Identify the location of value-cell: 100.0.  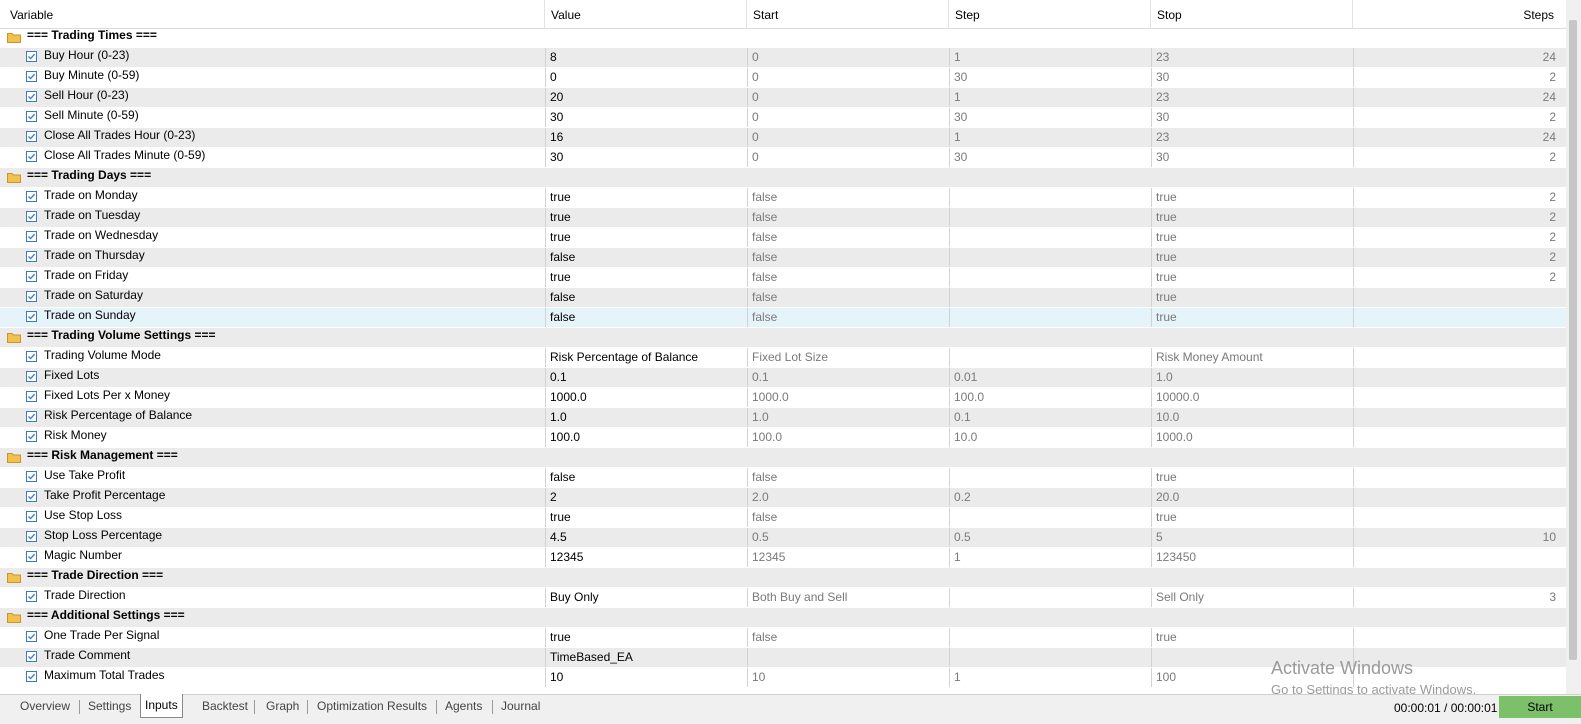
(646, 437).